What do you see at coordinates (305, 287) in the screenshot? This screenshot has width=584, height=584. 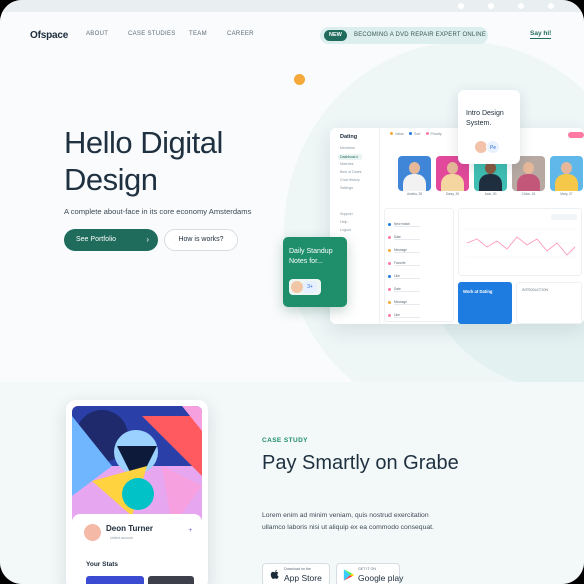 I see `avatar-group: 3+` at bounding box center [305, 287].